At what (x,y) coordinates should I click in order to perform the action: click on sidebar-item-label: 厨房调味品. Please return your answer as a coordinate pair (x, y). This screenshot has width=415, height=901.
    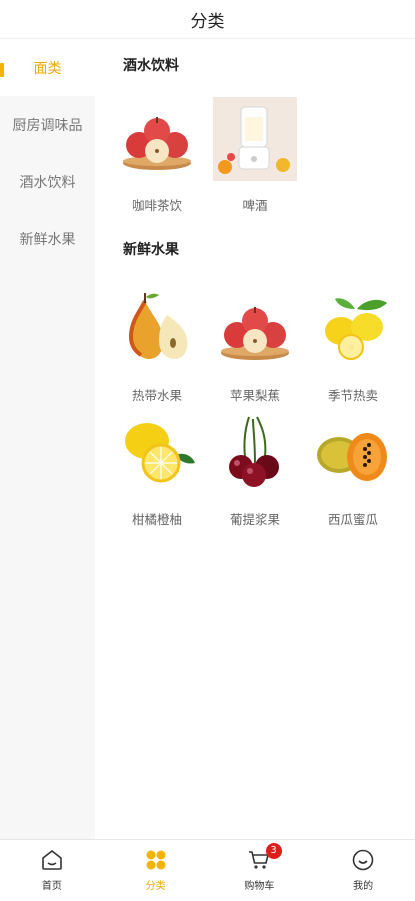
    Looking at the image, I should click on (47, 125).